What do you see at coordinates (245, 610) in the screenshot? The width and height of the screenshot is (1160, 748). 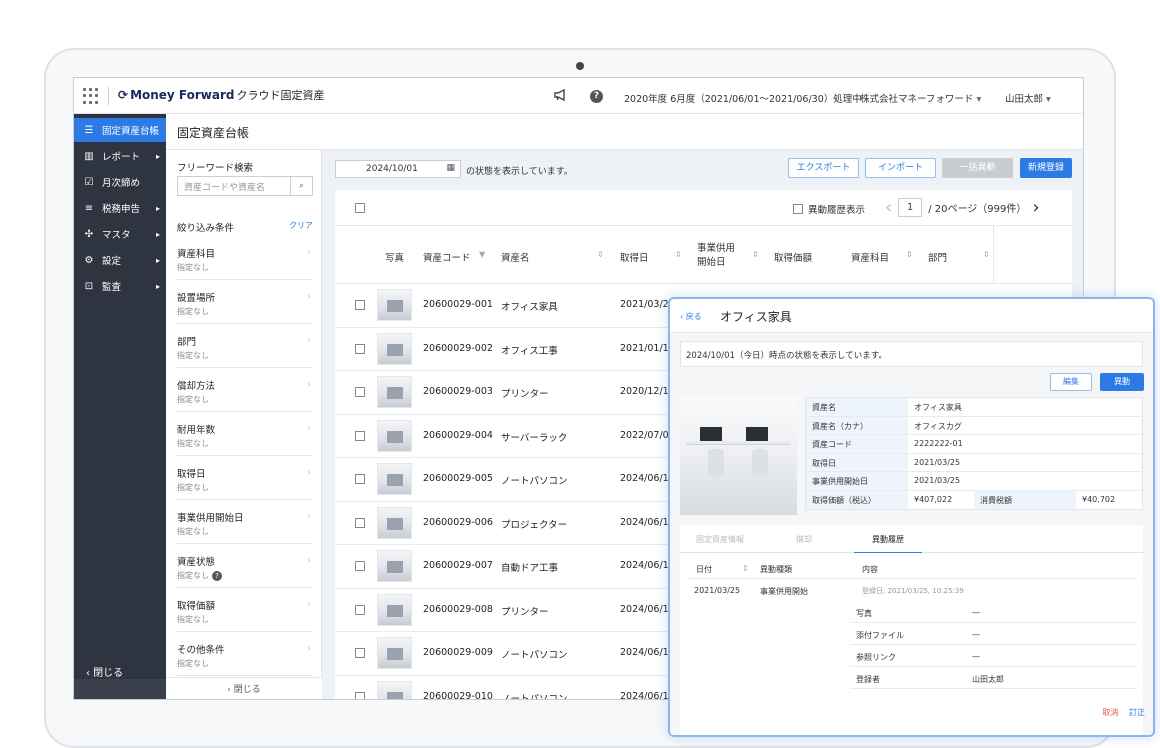 I see `filter-price: 取得価額 指定なし ›` at bounding box center [245, 610].